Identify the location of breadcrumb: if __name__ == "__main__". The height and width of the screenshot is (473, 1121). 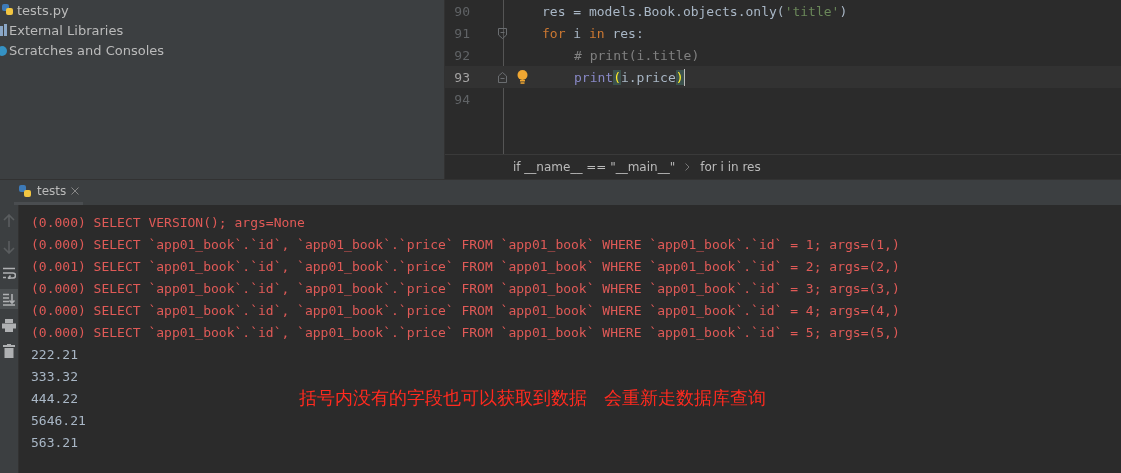
(594, 167).